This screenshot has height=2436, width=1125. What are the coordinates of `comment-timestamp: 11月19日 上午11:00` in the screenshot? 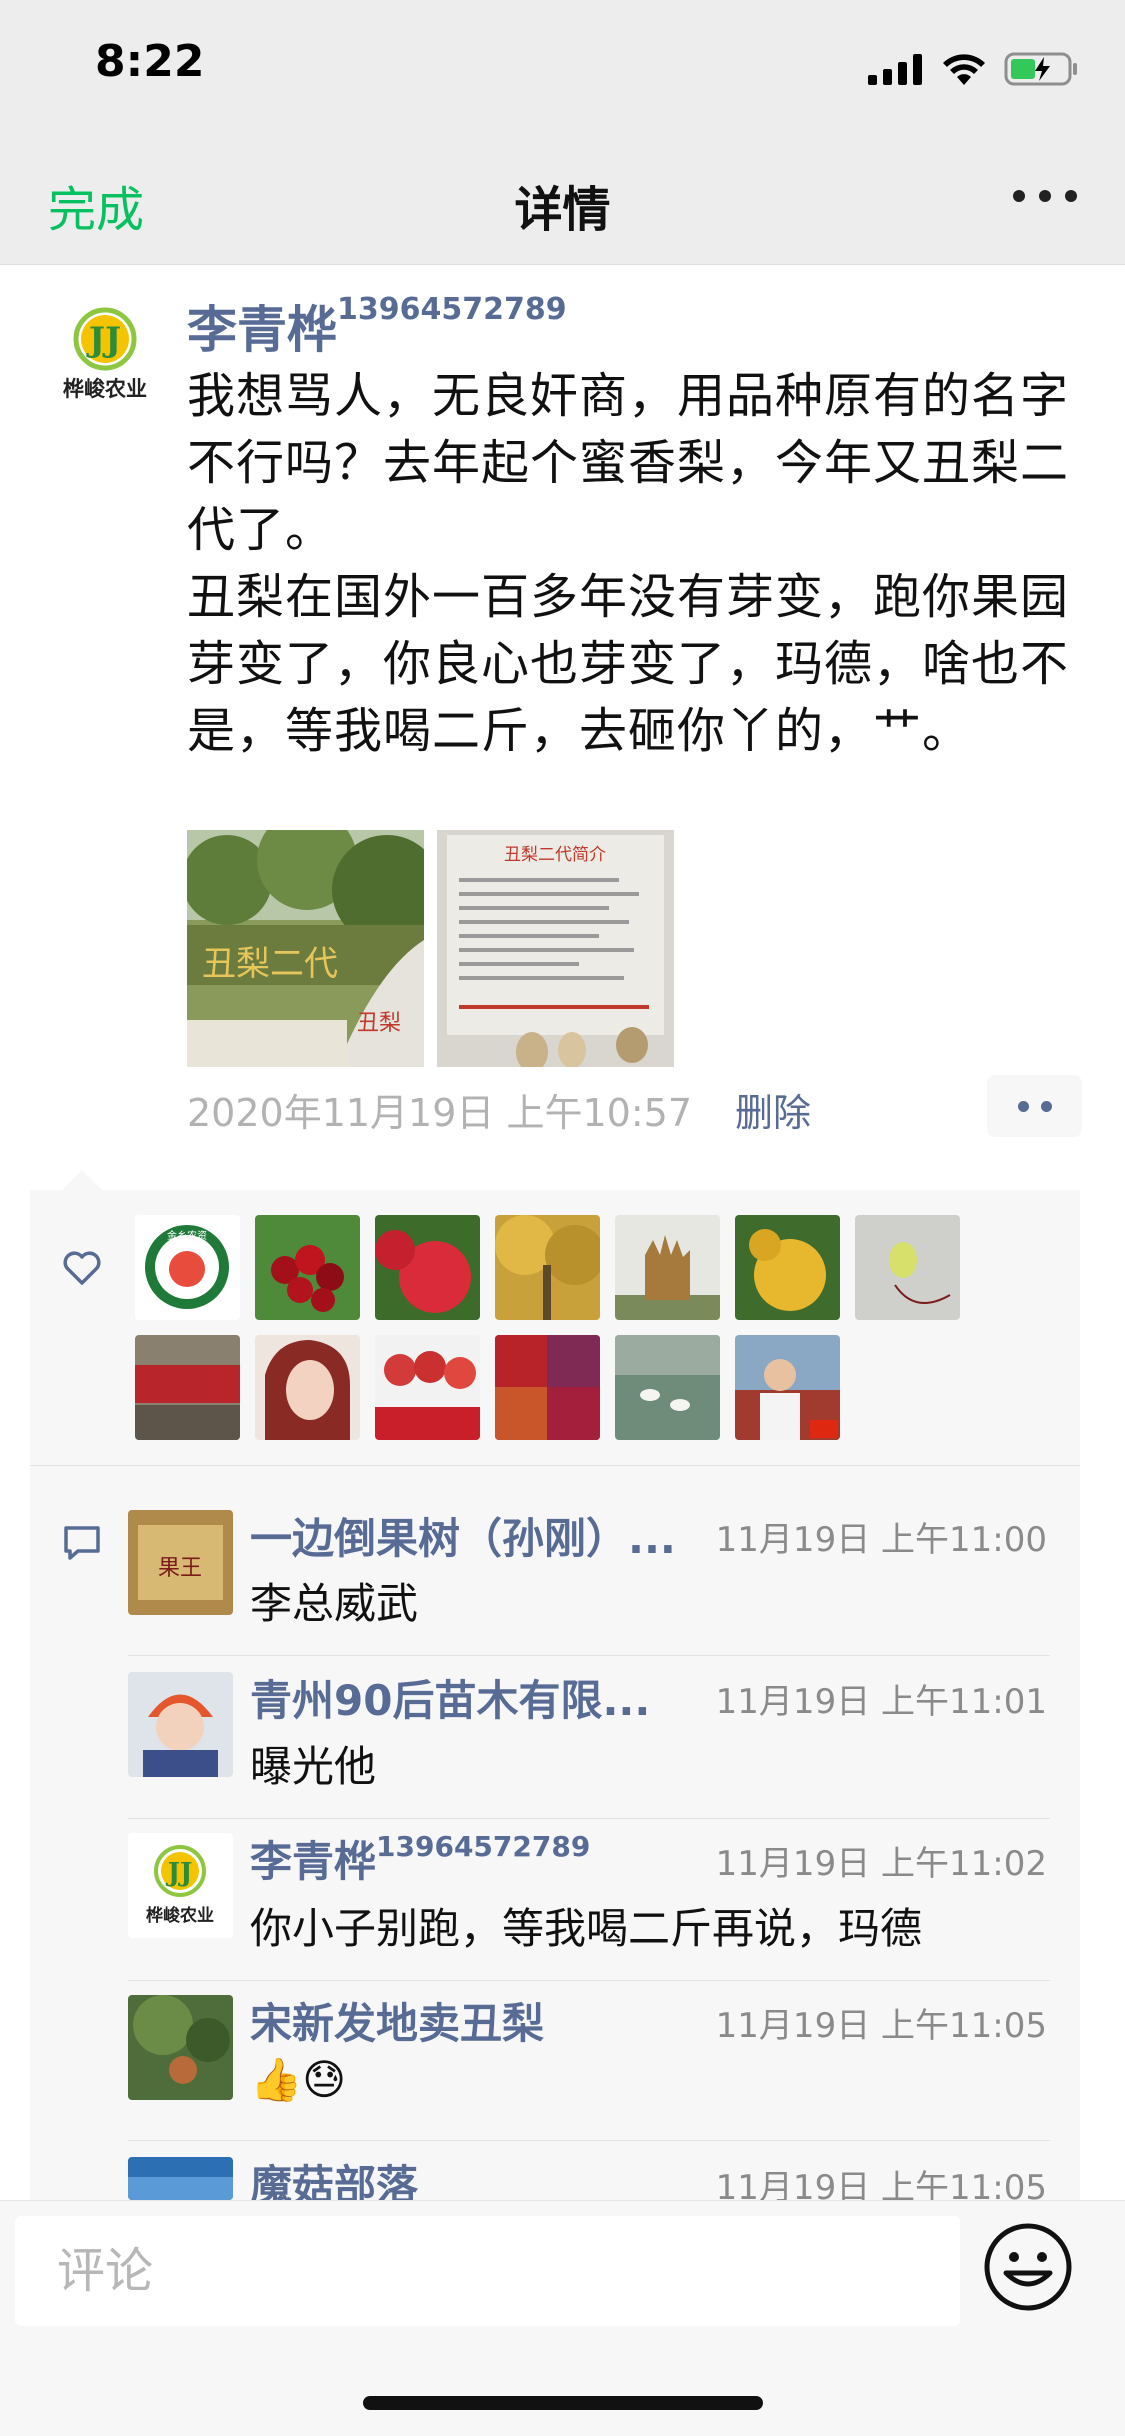 It's located at (881, 1540).